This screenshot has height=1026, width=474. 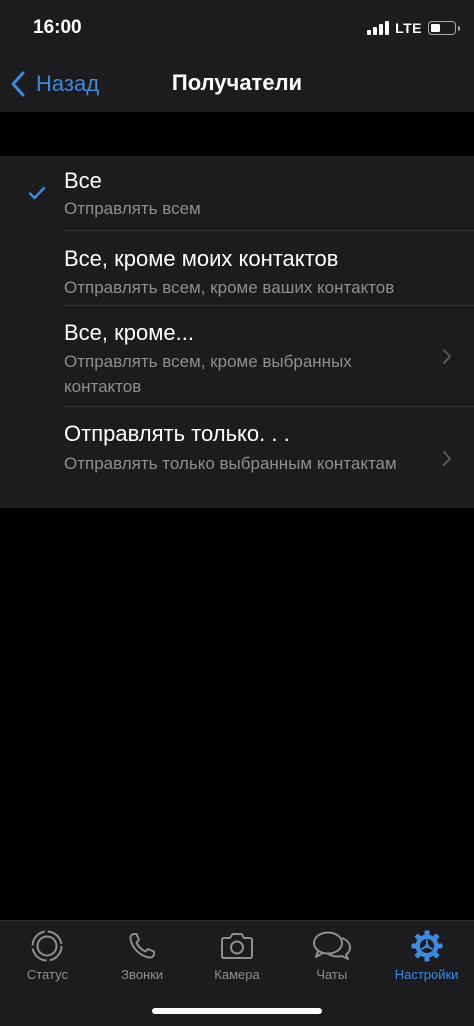 What do you see at coordinates (229, 287) in the screenshot?
I see `option-subtitle: Отправлять всем, кроме ваших контактов` at bounding box center [229, 287].